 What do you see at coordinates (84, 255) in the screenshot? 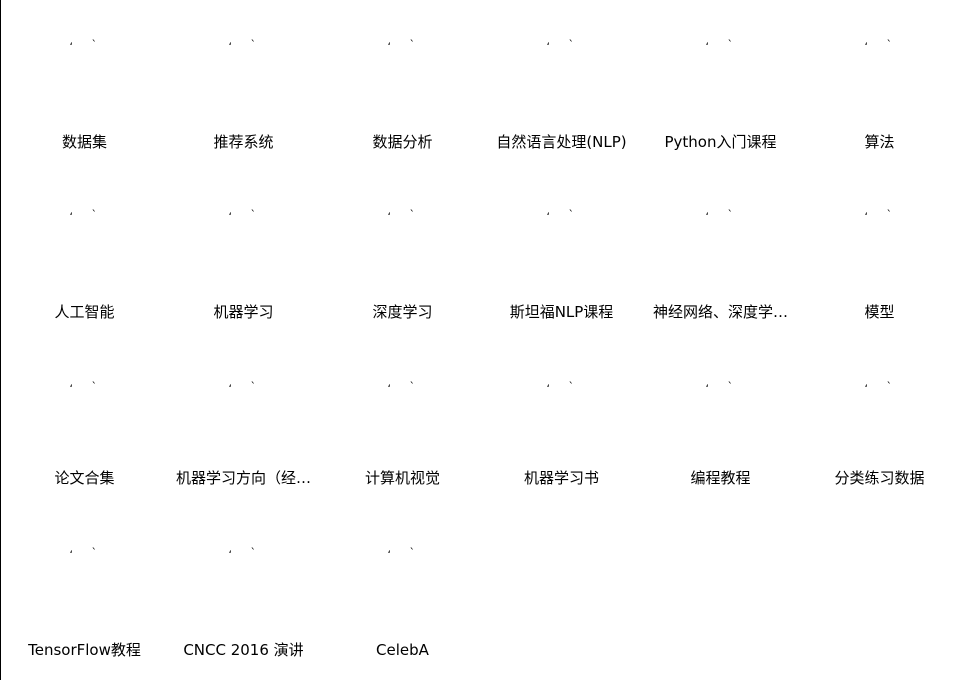
I see `tag-item-ai: ʻˋ 人工智能` at bounding box center [84, 255].